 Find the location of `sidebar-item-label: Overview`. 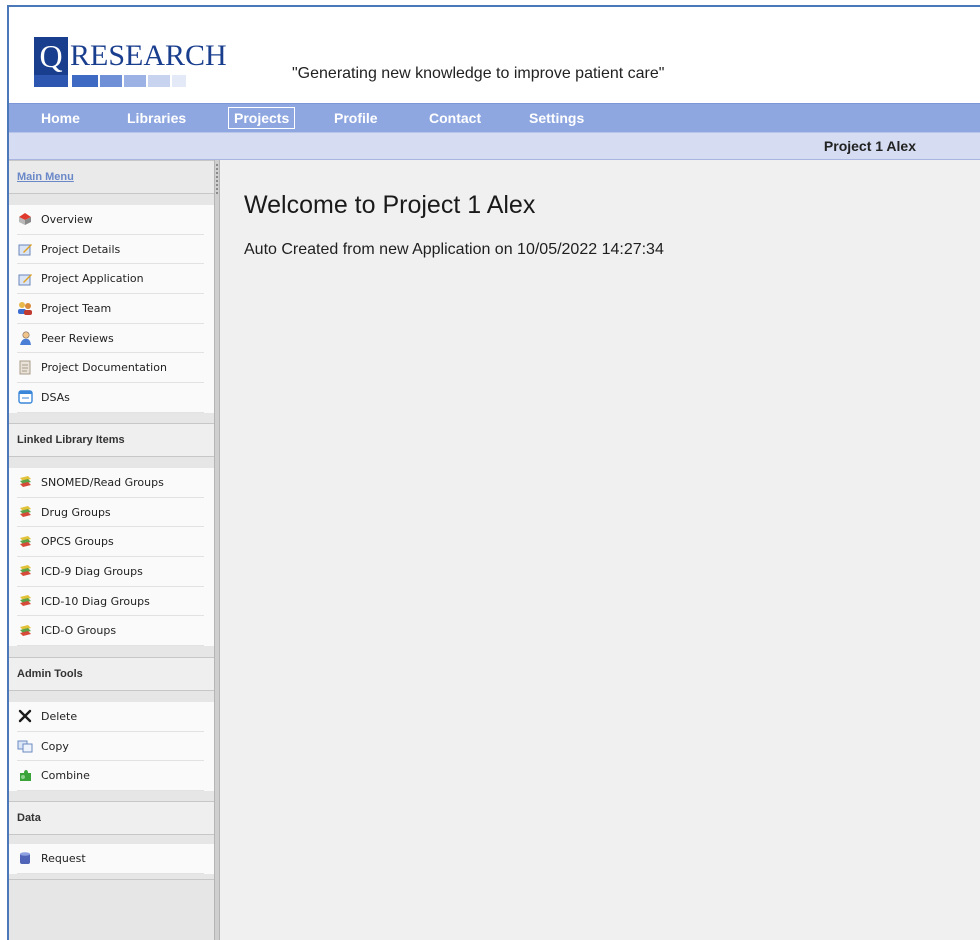

sidebar-item-label: Overview is located at coordinates (67, 219).